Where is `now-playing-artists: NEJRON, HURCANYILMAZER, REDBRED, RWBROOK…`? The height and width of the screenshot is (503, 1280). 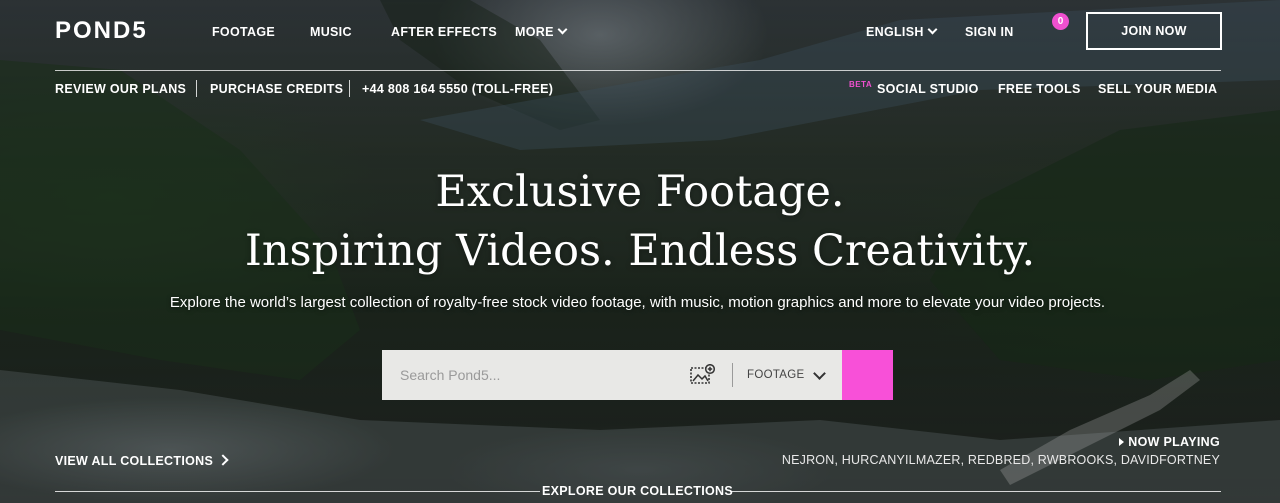 now-playing-artists: NEJRON, HURCANYILMAZER, REDBRED, RWBROOK… is located at coordinates (1001, 460).